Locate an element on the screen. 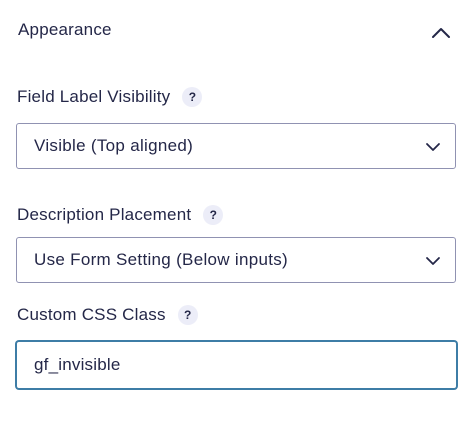  description-placement-label: Description Placement is located at coordinates (104, 214).